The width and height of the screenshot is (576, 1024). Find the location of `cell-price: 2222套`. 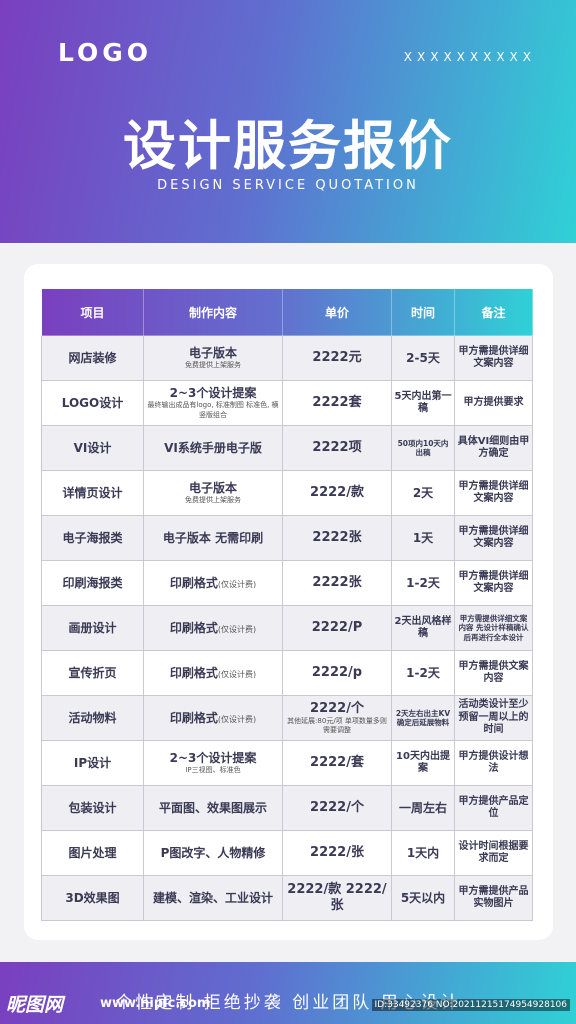

cell-price: 2222套 is located at coordinates (337, 403).